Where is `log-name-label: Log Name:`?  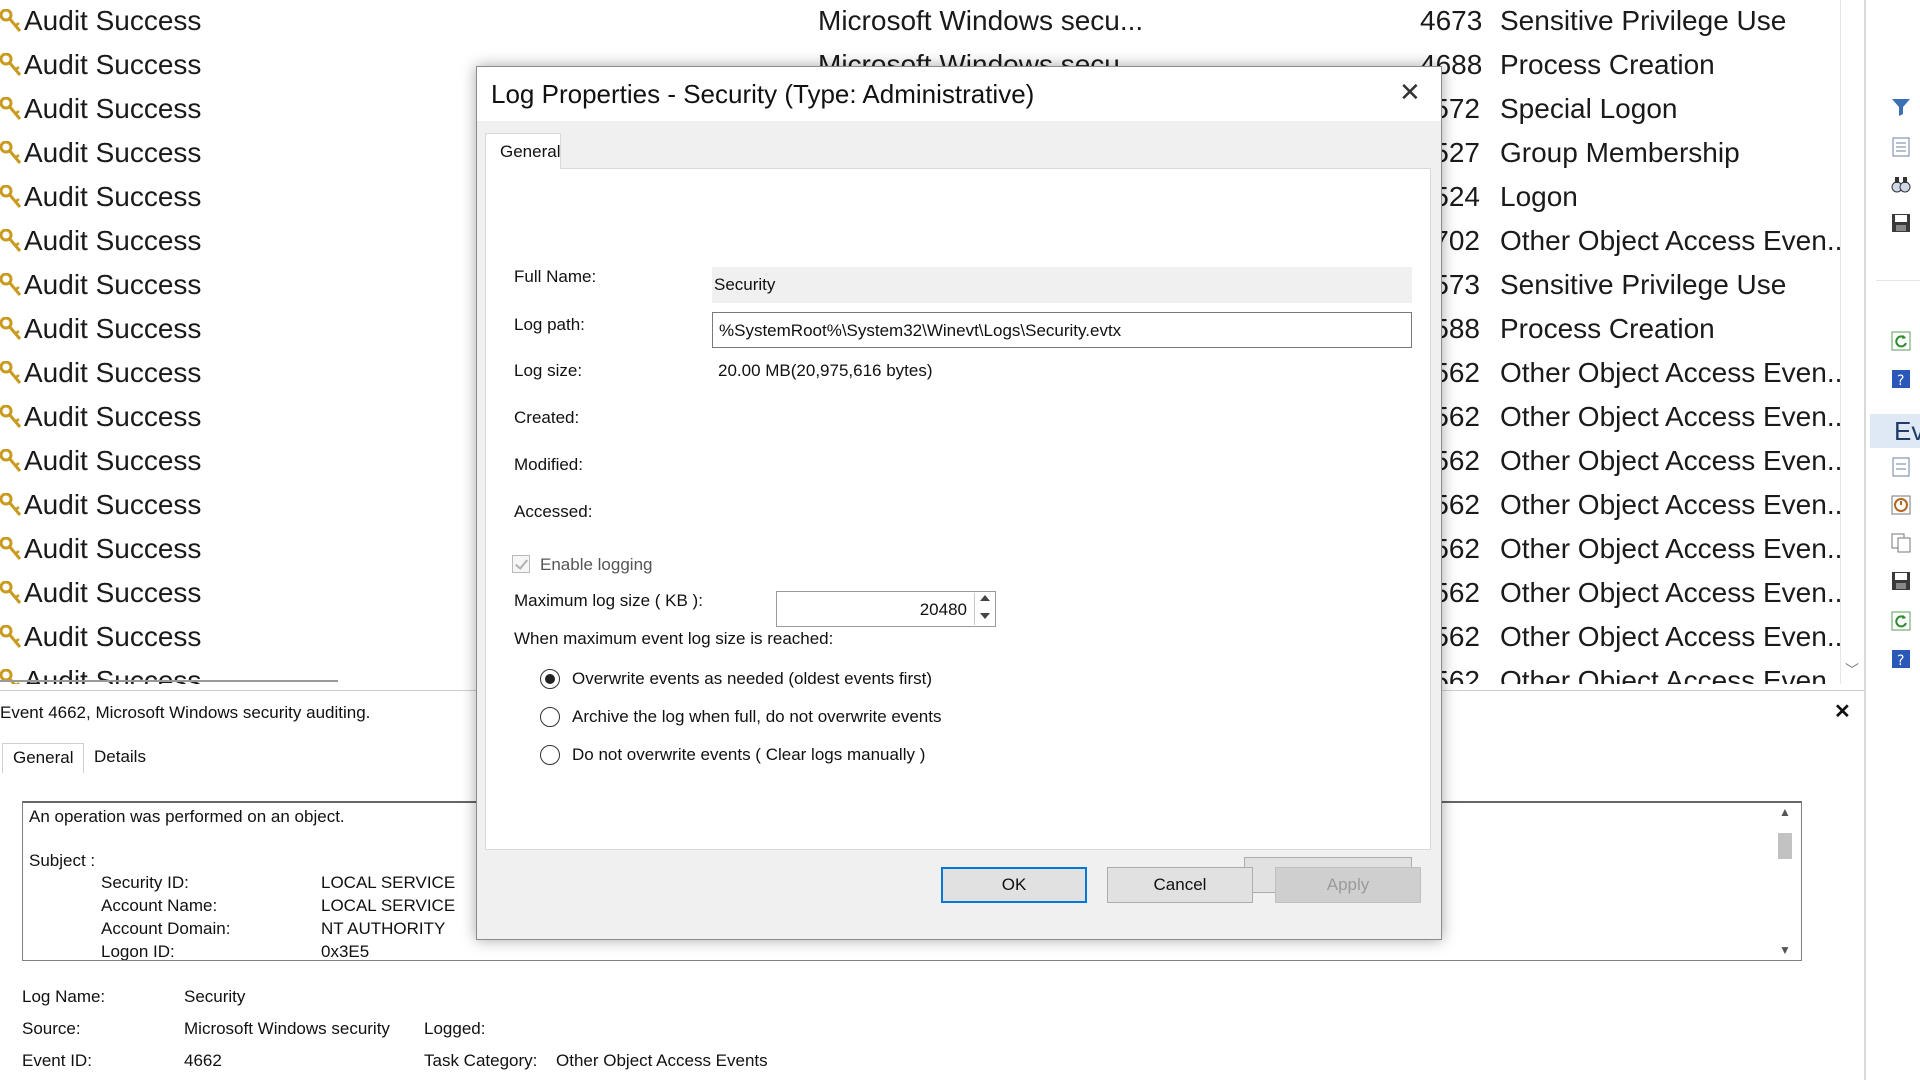
log-name-label: Log Name: is located at coordinates (64, 996).